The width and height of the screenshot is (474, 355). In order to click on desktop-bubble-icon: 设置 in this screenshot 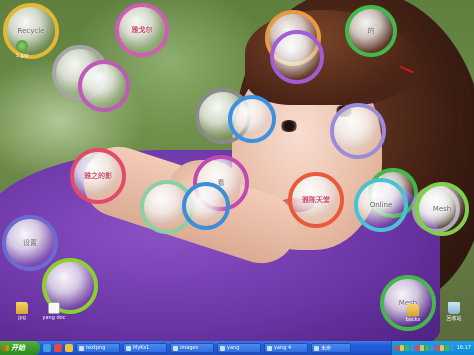, I will do `click(30, 243)`.